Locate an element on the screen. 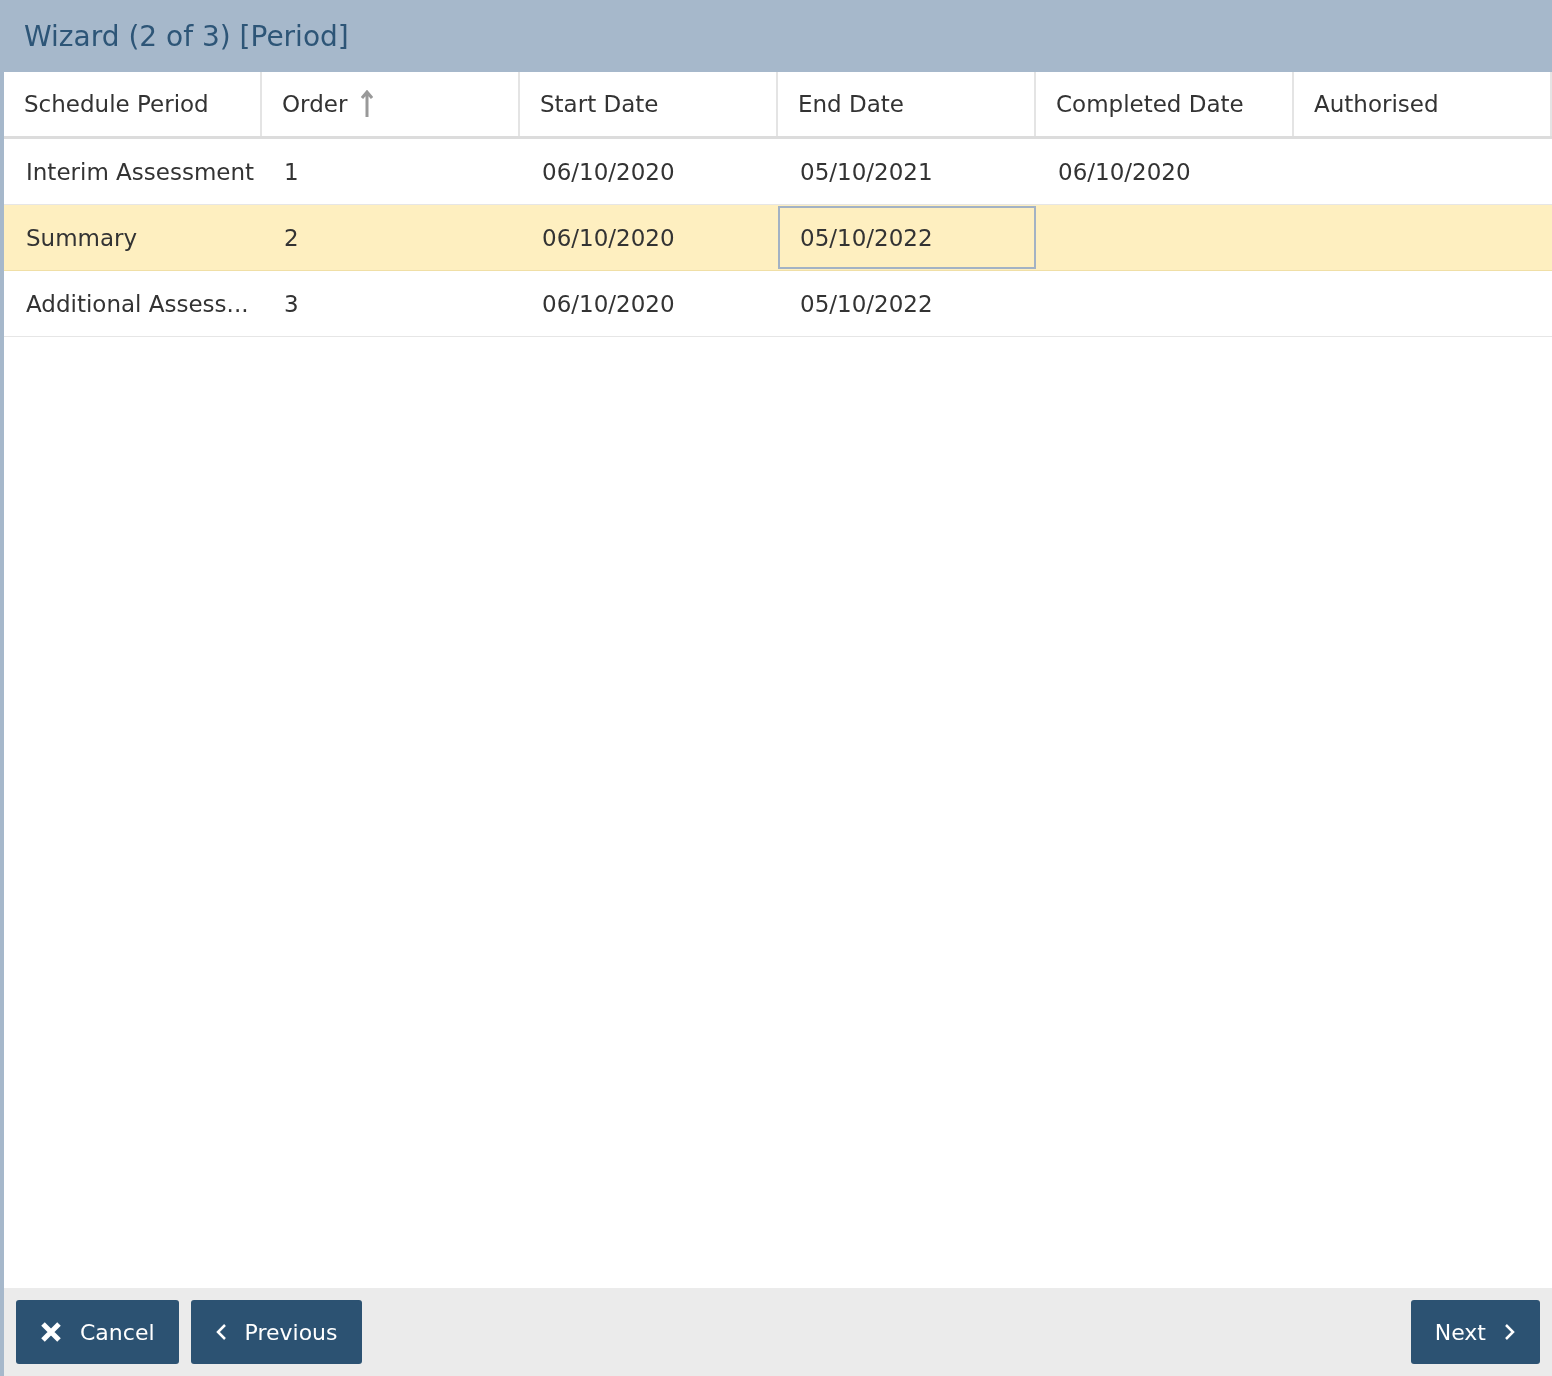 This screenshot has width=1552, height=1376. column-header: End Date is located at coordinates (907, 104).